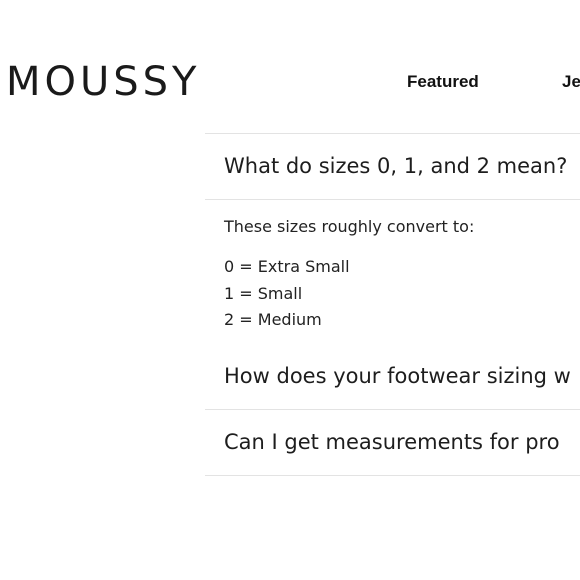 The height and width of the screenshot is (580, 580). What do you see at coordinates (402, 299) in the screenshot?
I see `size-conversion-list: 0 = Extra Small 1 = Small 2 = Medium` at bounding box center [402, 299].